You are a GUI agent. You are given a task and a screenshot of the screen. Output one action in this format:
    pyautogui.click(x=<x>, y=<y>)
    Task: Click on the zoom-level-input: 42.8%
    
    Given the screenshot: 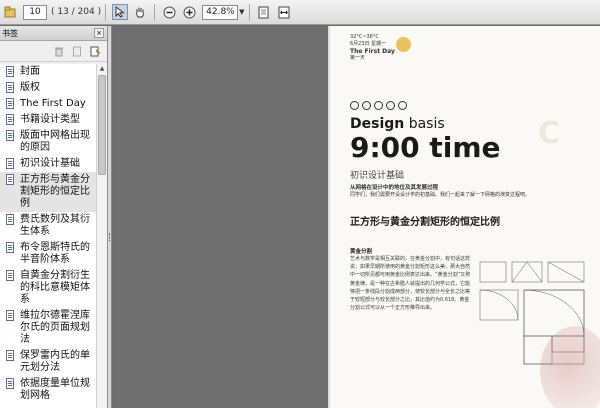 What is the action you would take?
    pyautogui.click(x=220, y=12)
    